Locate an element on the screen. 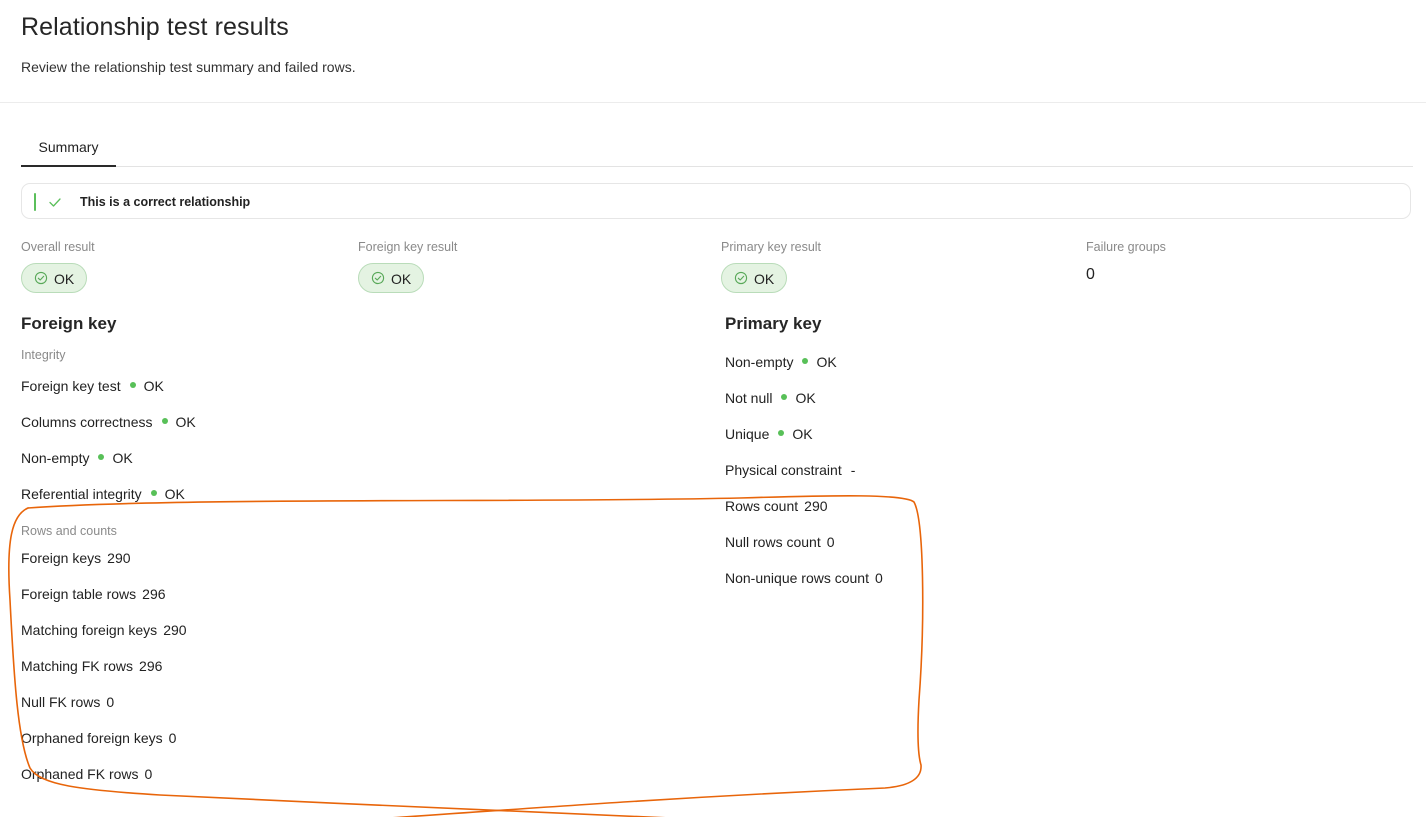 Image resolution: width=1426 pixels, height=817 pixels. physical-constraint-row: Physical constraint - is located at coordinates (790, 470).